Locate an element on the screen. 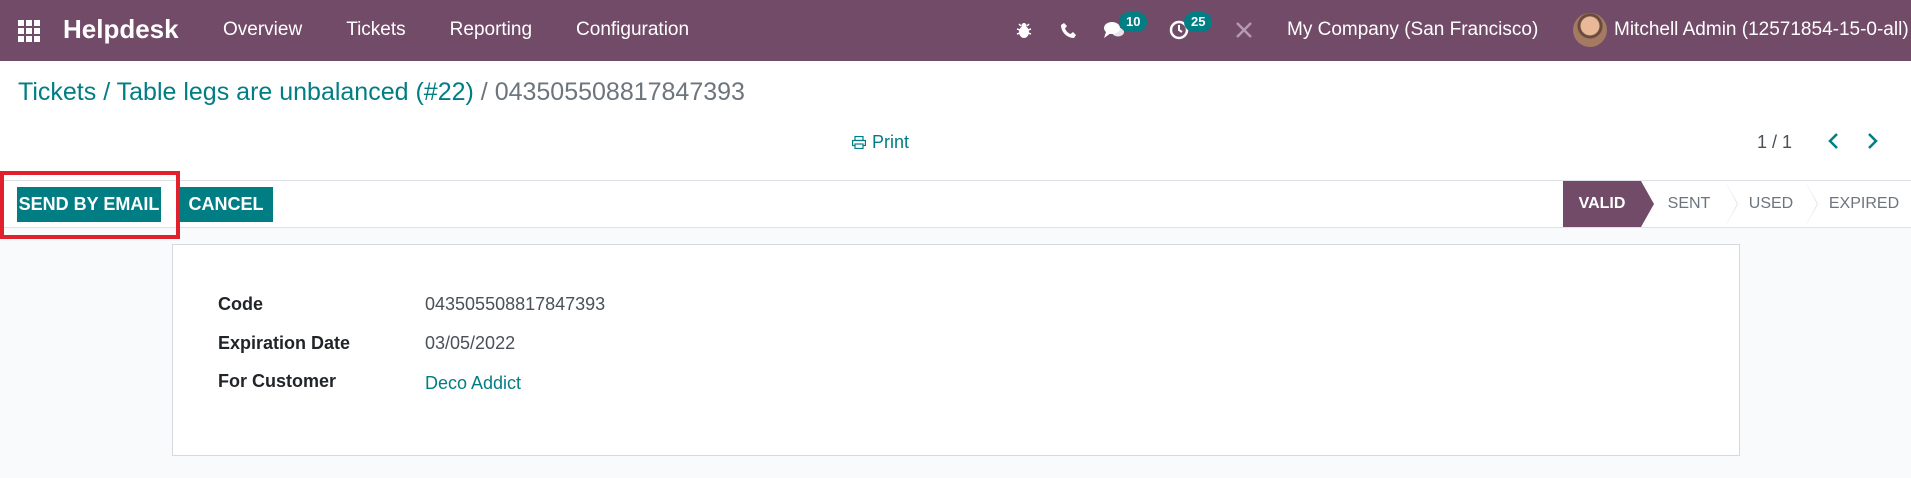 The width and height of the screenshot is (1911, 478). expiration-date-label: Expiration Date is located at coordinates (284, 343).